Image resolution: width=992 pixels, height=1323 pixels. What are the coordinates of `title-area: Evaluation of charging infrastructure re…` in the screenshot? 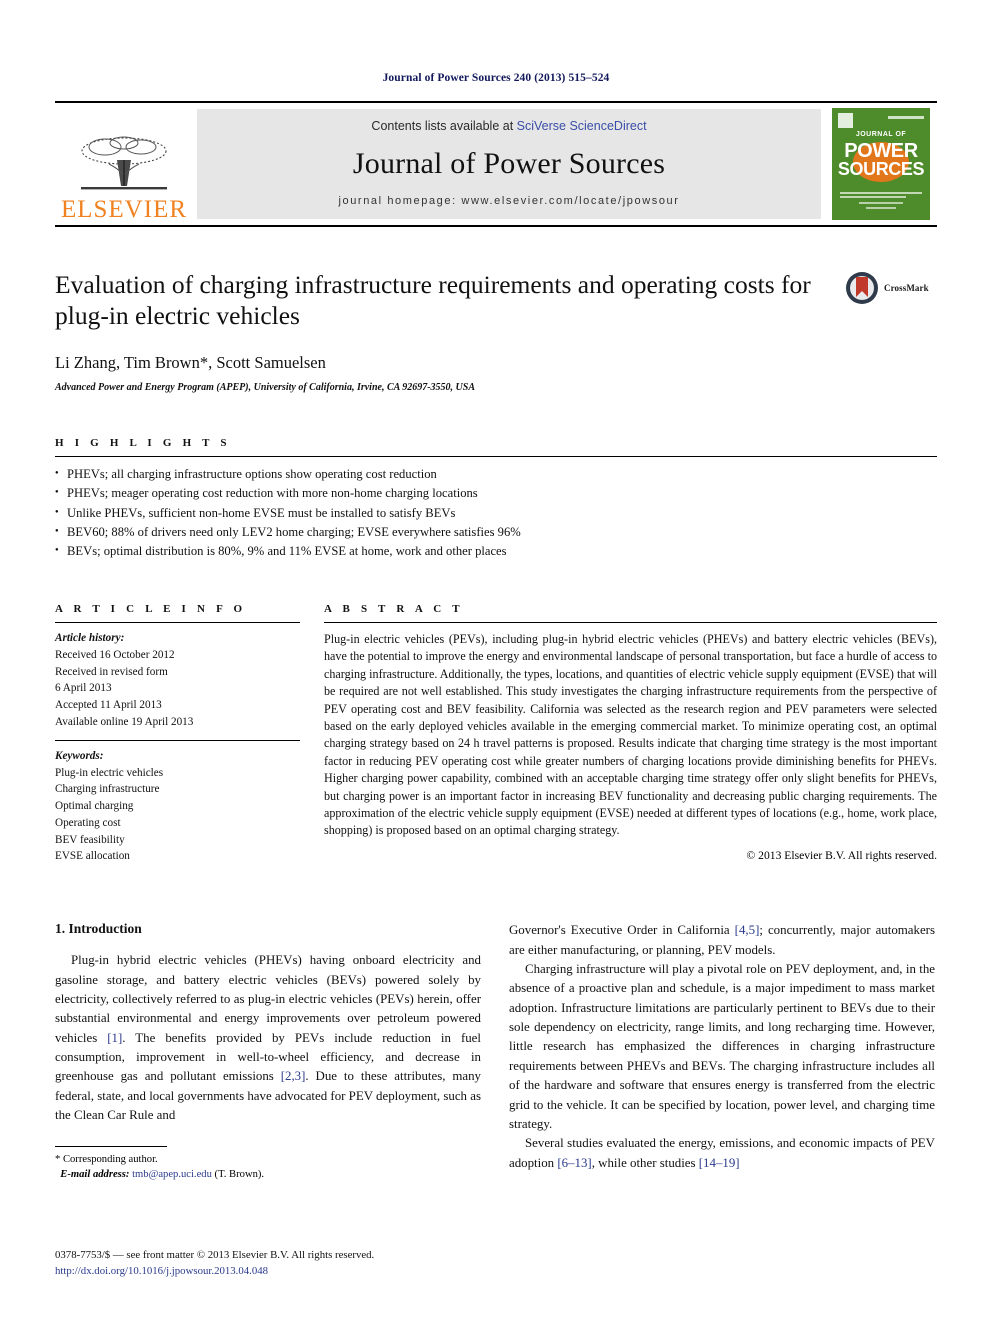 It's located at (496, 331).